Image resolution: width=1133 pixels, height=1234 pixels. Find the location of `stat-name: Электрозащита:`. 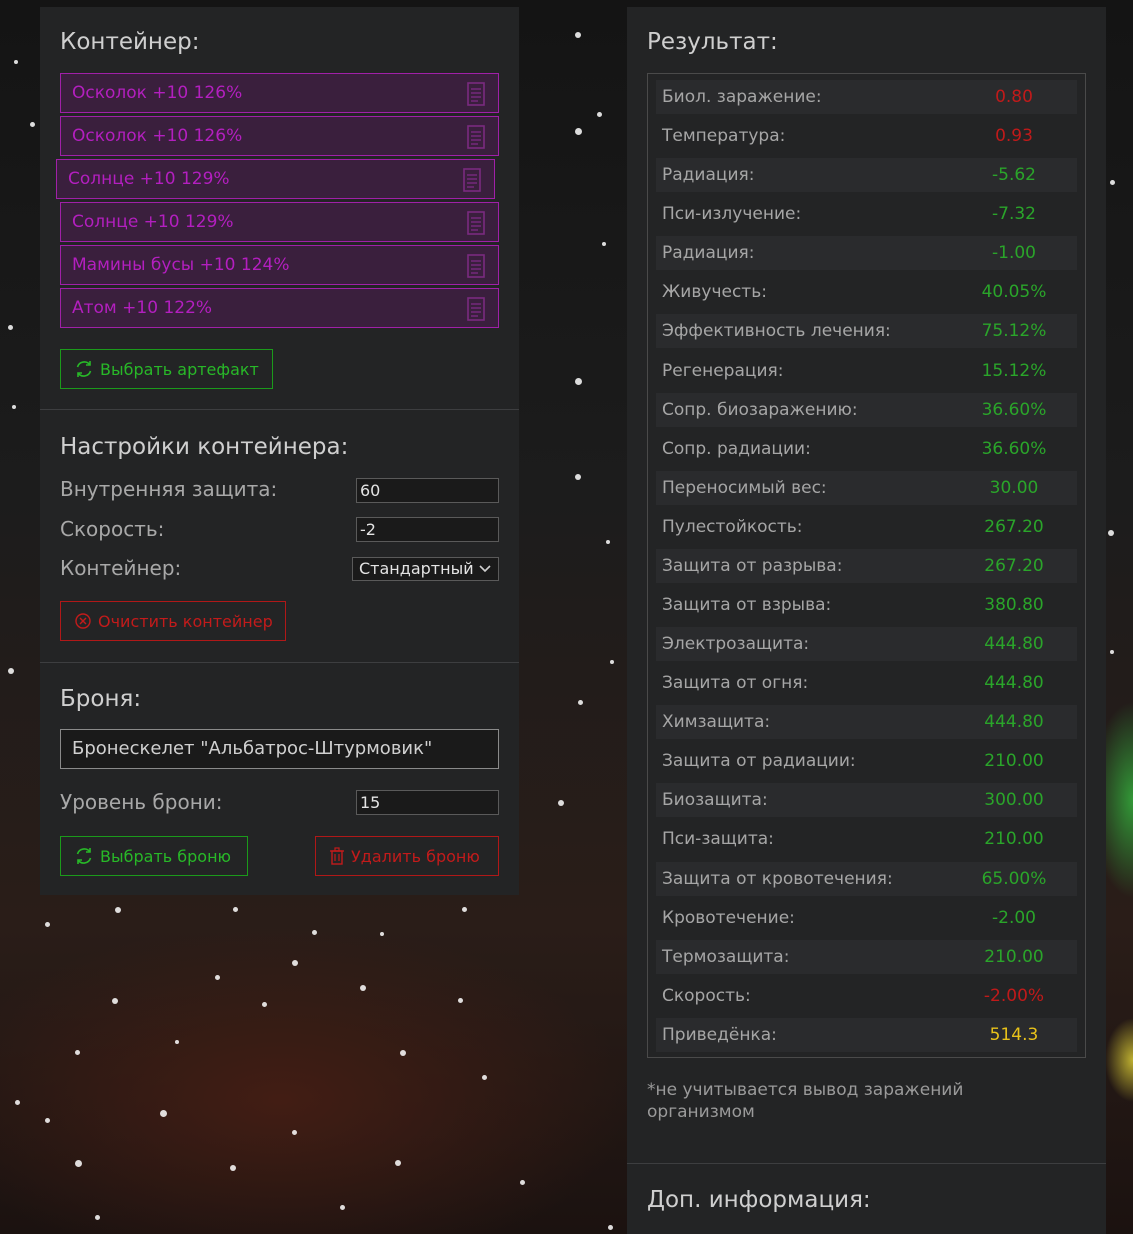

stat-name: Электрозащита: is located at coordinates (736, 644).